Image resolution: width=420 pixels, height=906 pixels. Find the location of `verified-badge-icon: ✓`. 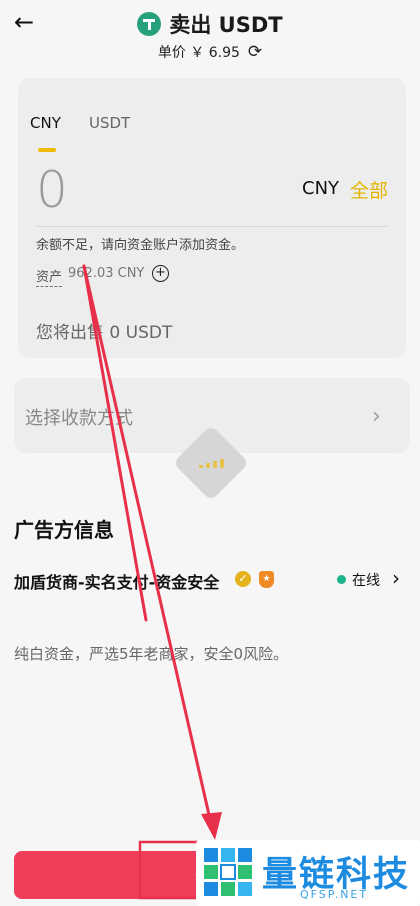

verified-badge-icon: ✓ is located at coordinates (243, 579).